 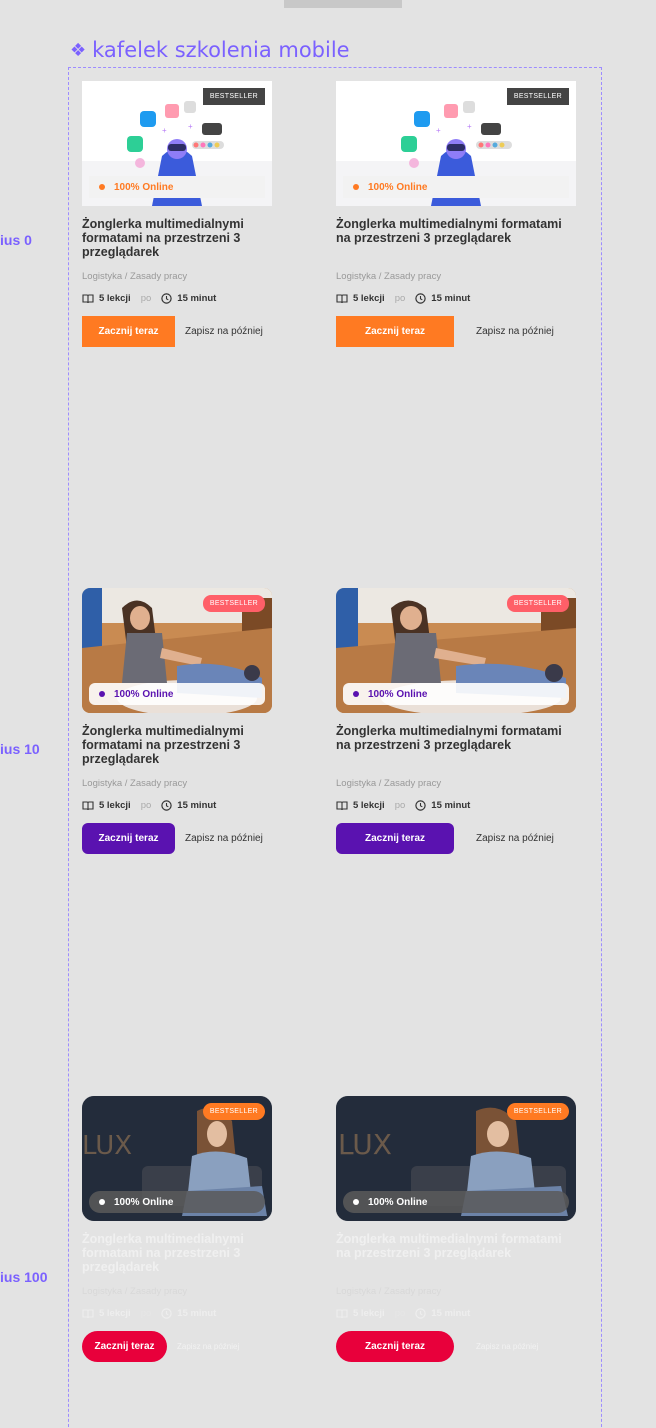 I want to click on frame-title: ❖ kafelek szkolenia mobile, so click(x=210, y=50).